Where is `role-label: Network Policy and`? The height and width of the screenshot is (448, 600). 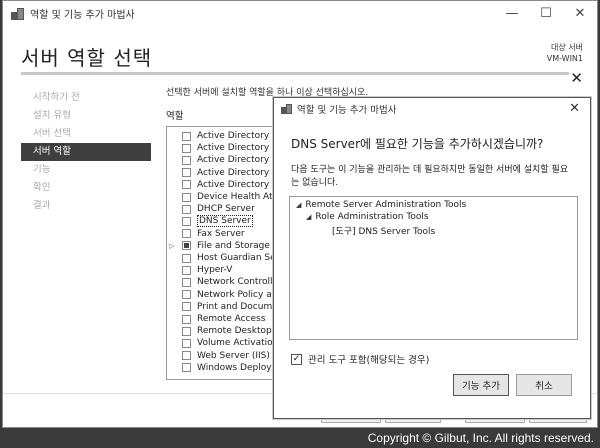
role-label: Network Policy and is located at coordinates (240, 294).